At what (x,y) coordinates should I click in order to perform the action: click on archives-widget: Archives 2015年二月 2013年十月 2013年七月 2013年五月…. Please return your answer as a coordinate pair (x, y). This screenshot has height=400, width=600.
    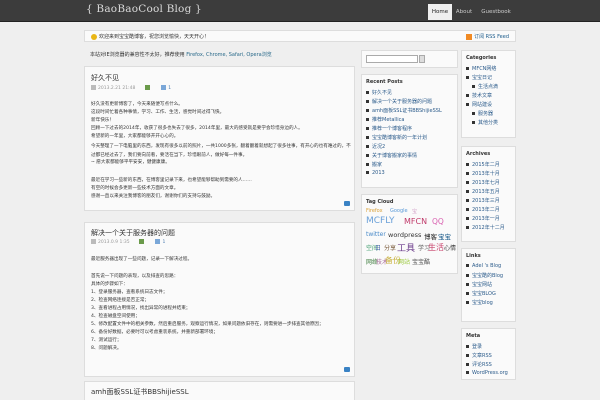
    Looking at the image, I should click on (488, 194).